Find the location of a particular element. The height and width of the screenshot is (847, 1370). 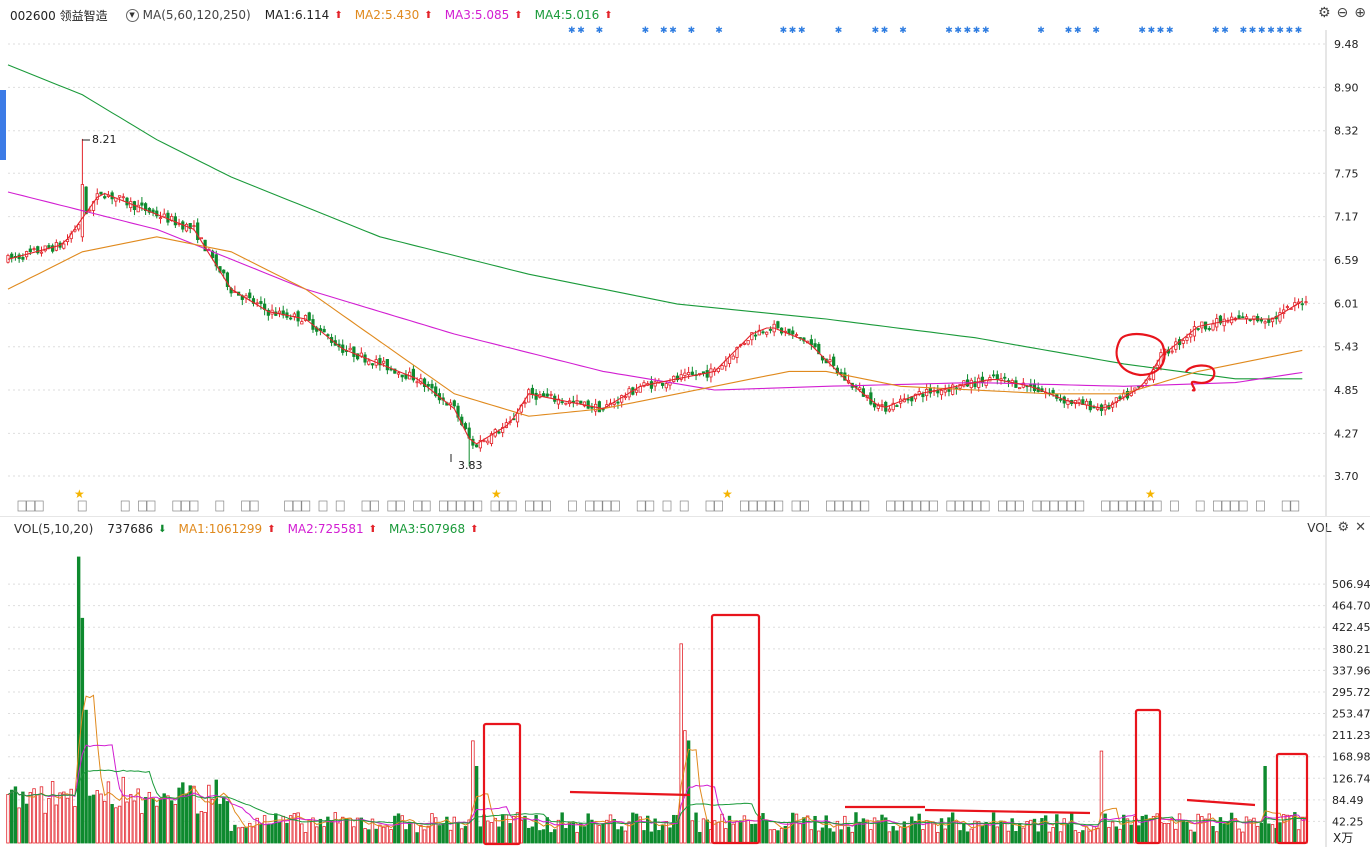

price-tick-label: 4.85 is located at coordinates (1346, 390).